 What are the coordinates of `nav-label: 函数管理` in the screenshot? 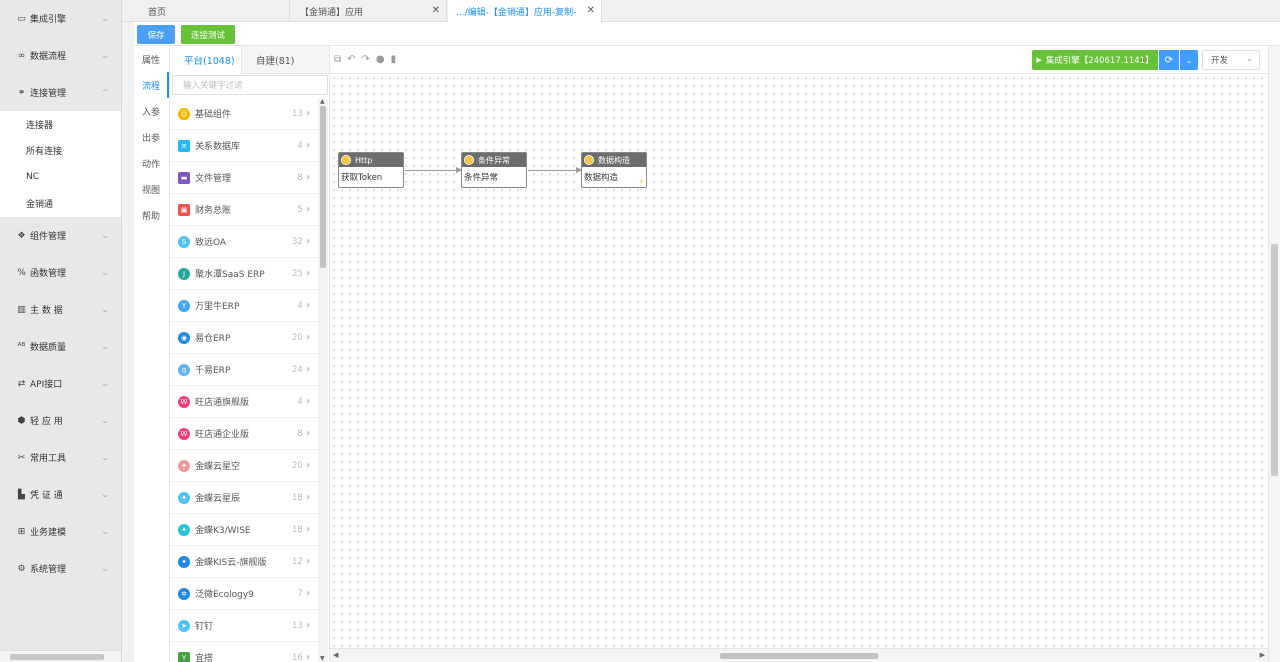 It's located at (48, 274).